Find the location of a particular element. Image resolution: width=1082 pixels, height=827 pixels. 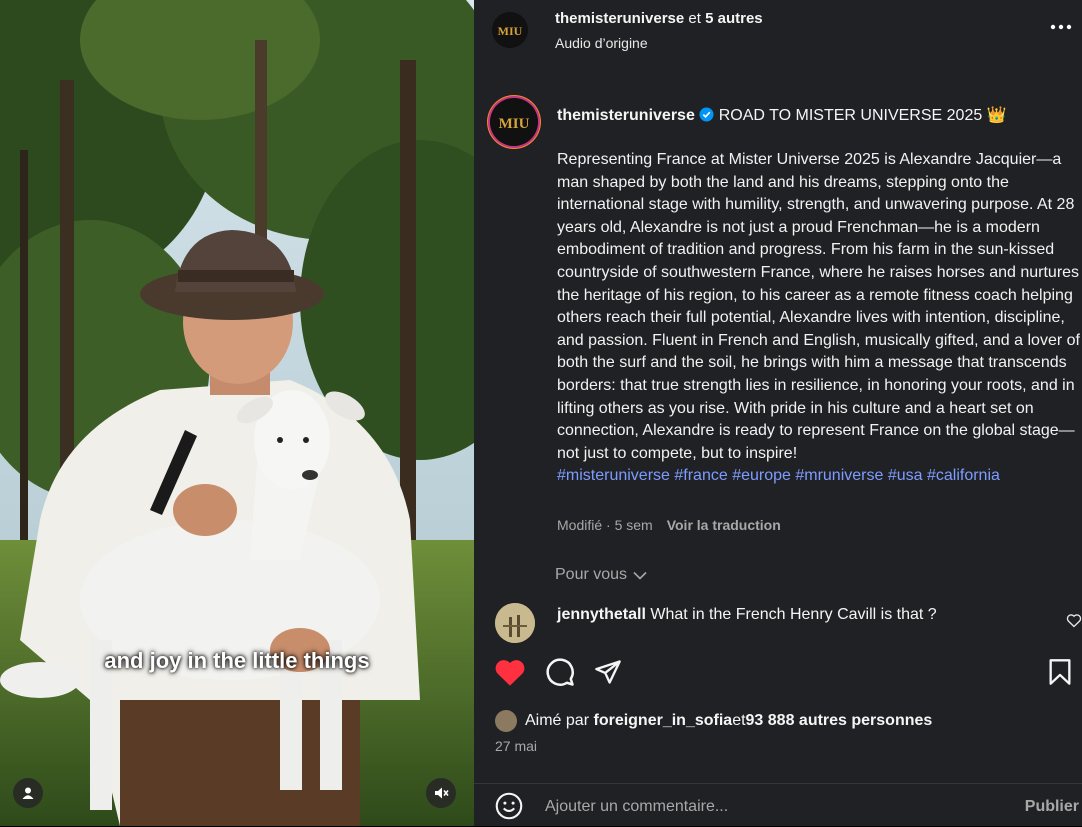

paper-plane-icon is located at coordinates (608, 672).